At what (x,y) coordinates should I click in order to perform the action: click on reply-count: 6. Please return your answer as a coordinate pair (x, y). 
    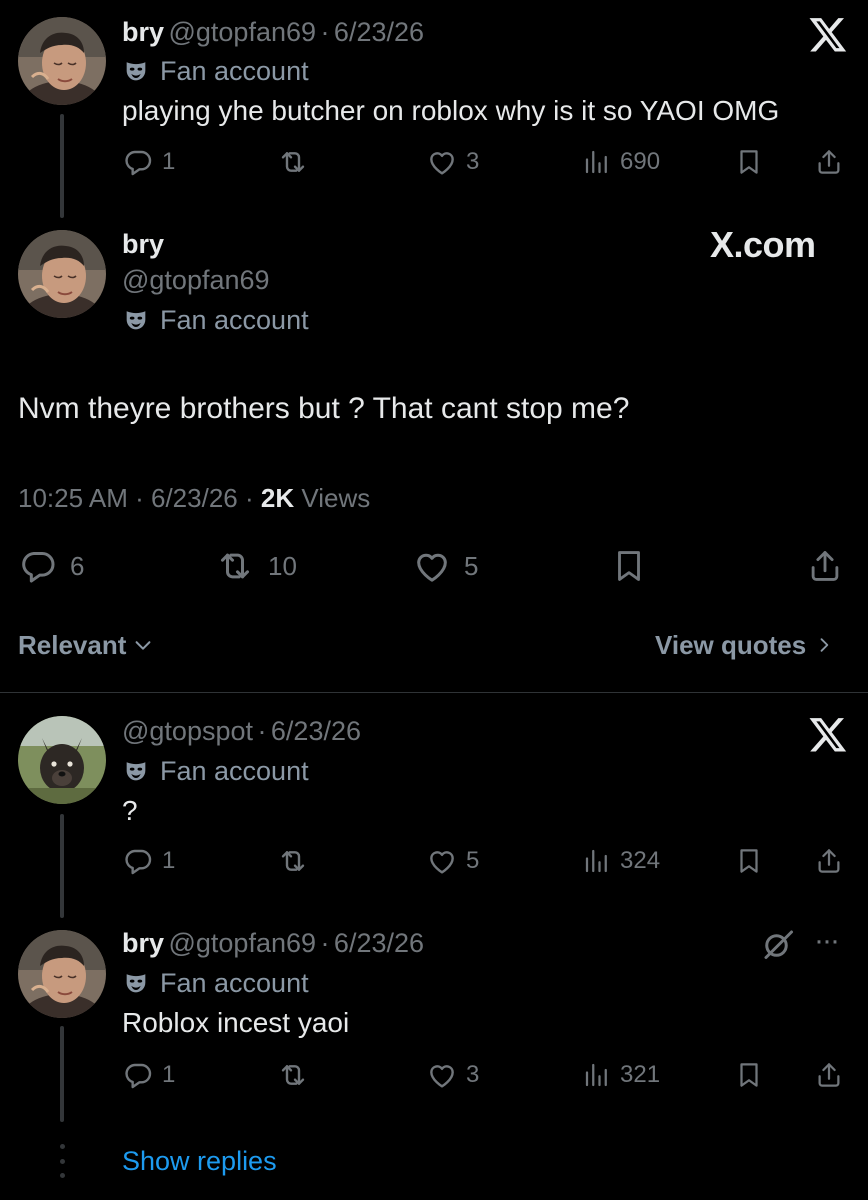
    Looking at the image, I should click on (77, 565).